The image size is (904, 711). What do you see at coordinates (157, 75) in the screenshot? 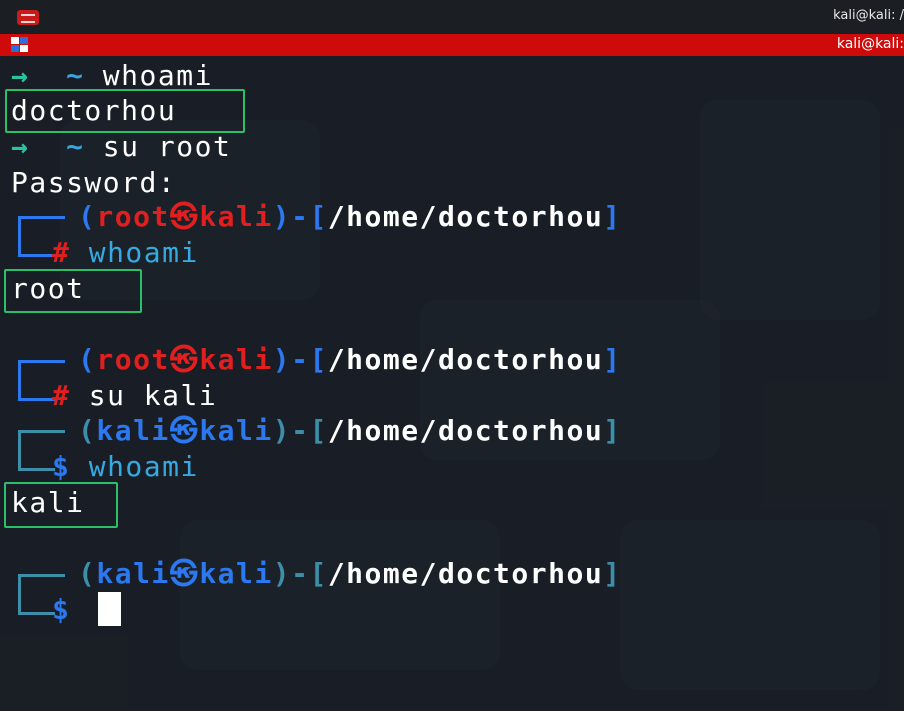
I see `command-text: whoami` at bounding box center [157, 75].